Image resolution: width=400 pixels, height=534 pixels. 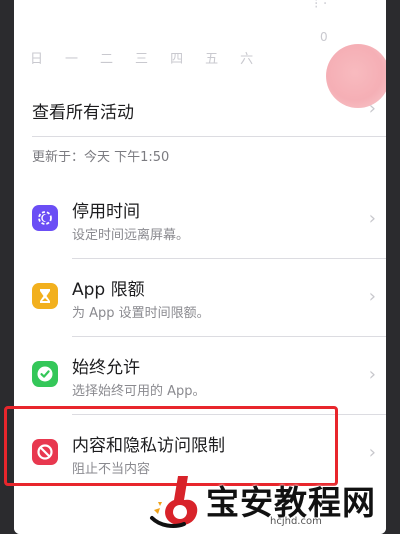 I want to click on hourglass-icon, so click(x=45, y=296).